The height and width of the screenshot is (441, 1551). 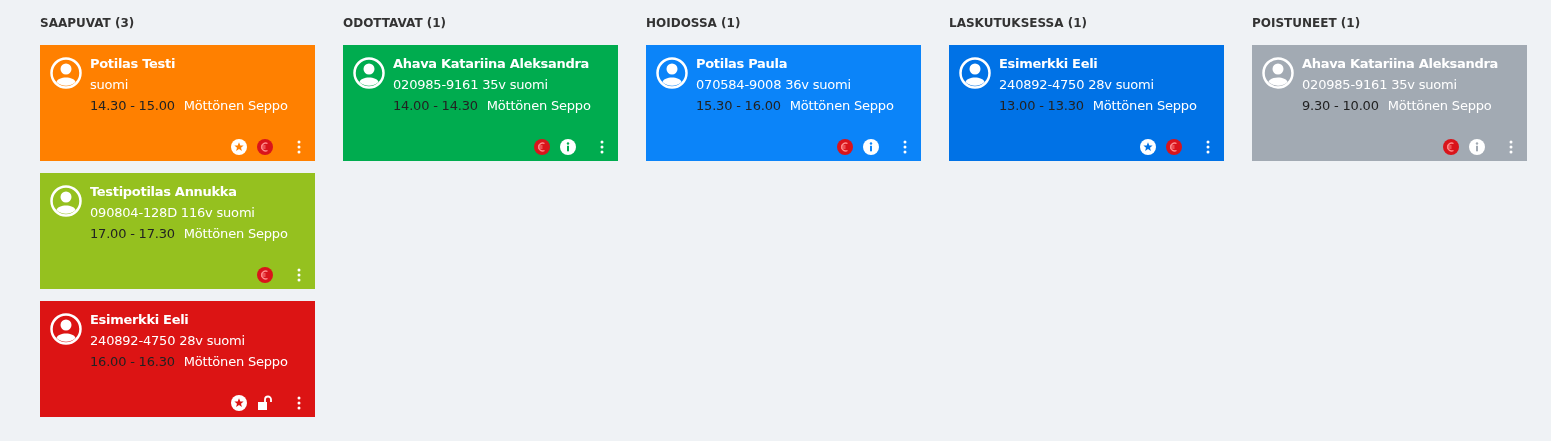 What do you see at coordinates (132, 361) in the screenshot?
I see `appointment-time: 16.00 - 16.30` at bounding box center [132, 361].